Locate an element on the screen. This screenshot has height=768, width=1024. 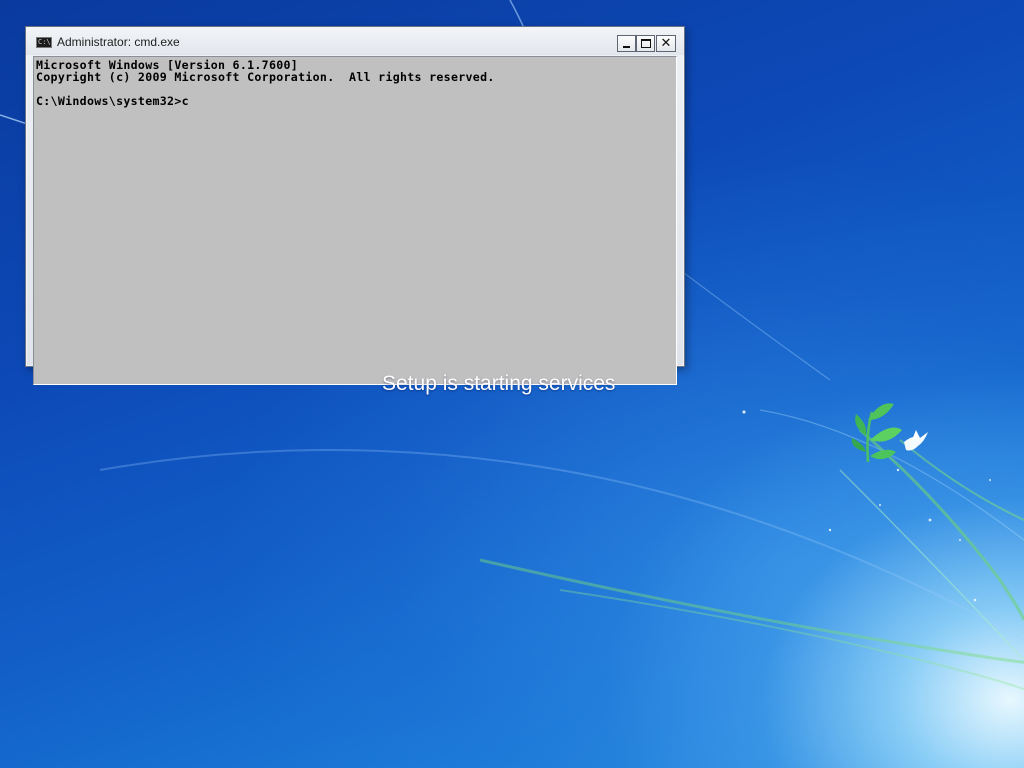
close-icon: ✕ is located at coordinates (666, 43).